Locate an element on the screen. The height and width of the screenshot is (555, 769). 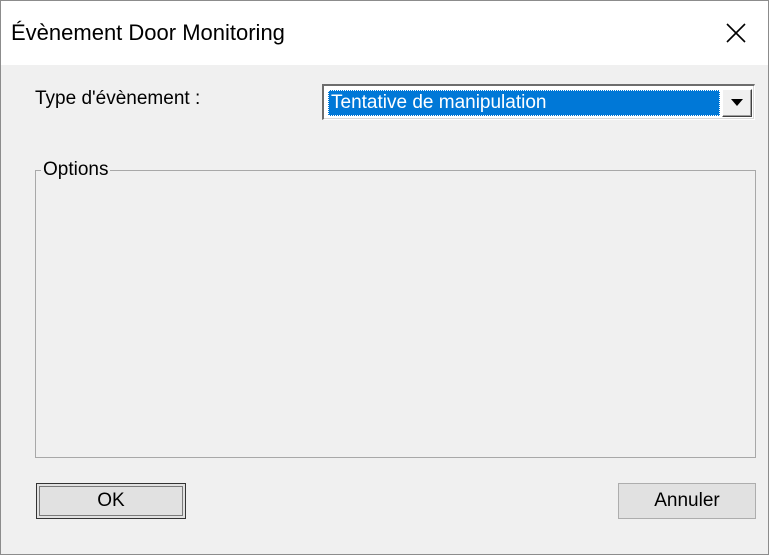
event-type-selected-value: Tentative de manipulation is located at coordinates (524, 103).